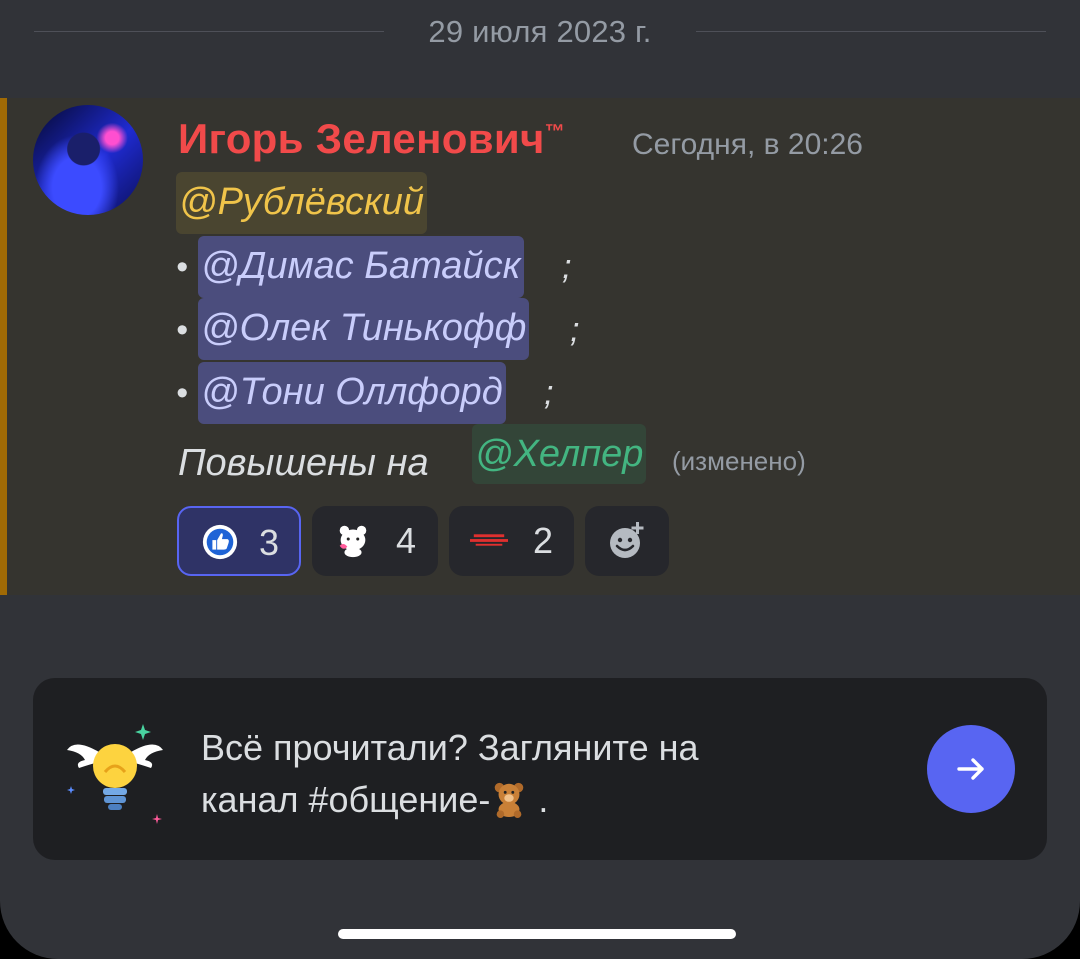 This screenshot has height=959, width=1080. I want to click on user-mention-olek: @Олек Тинькофф, so click(364, 329).